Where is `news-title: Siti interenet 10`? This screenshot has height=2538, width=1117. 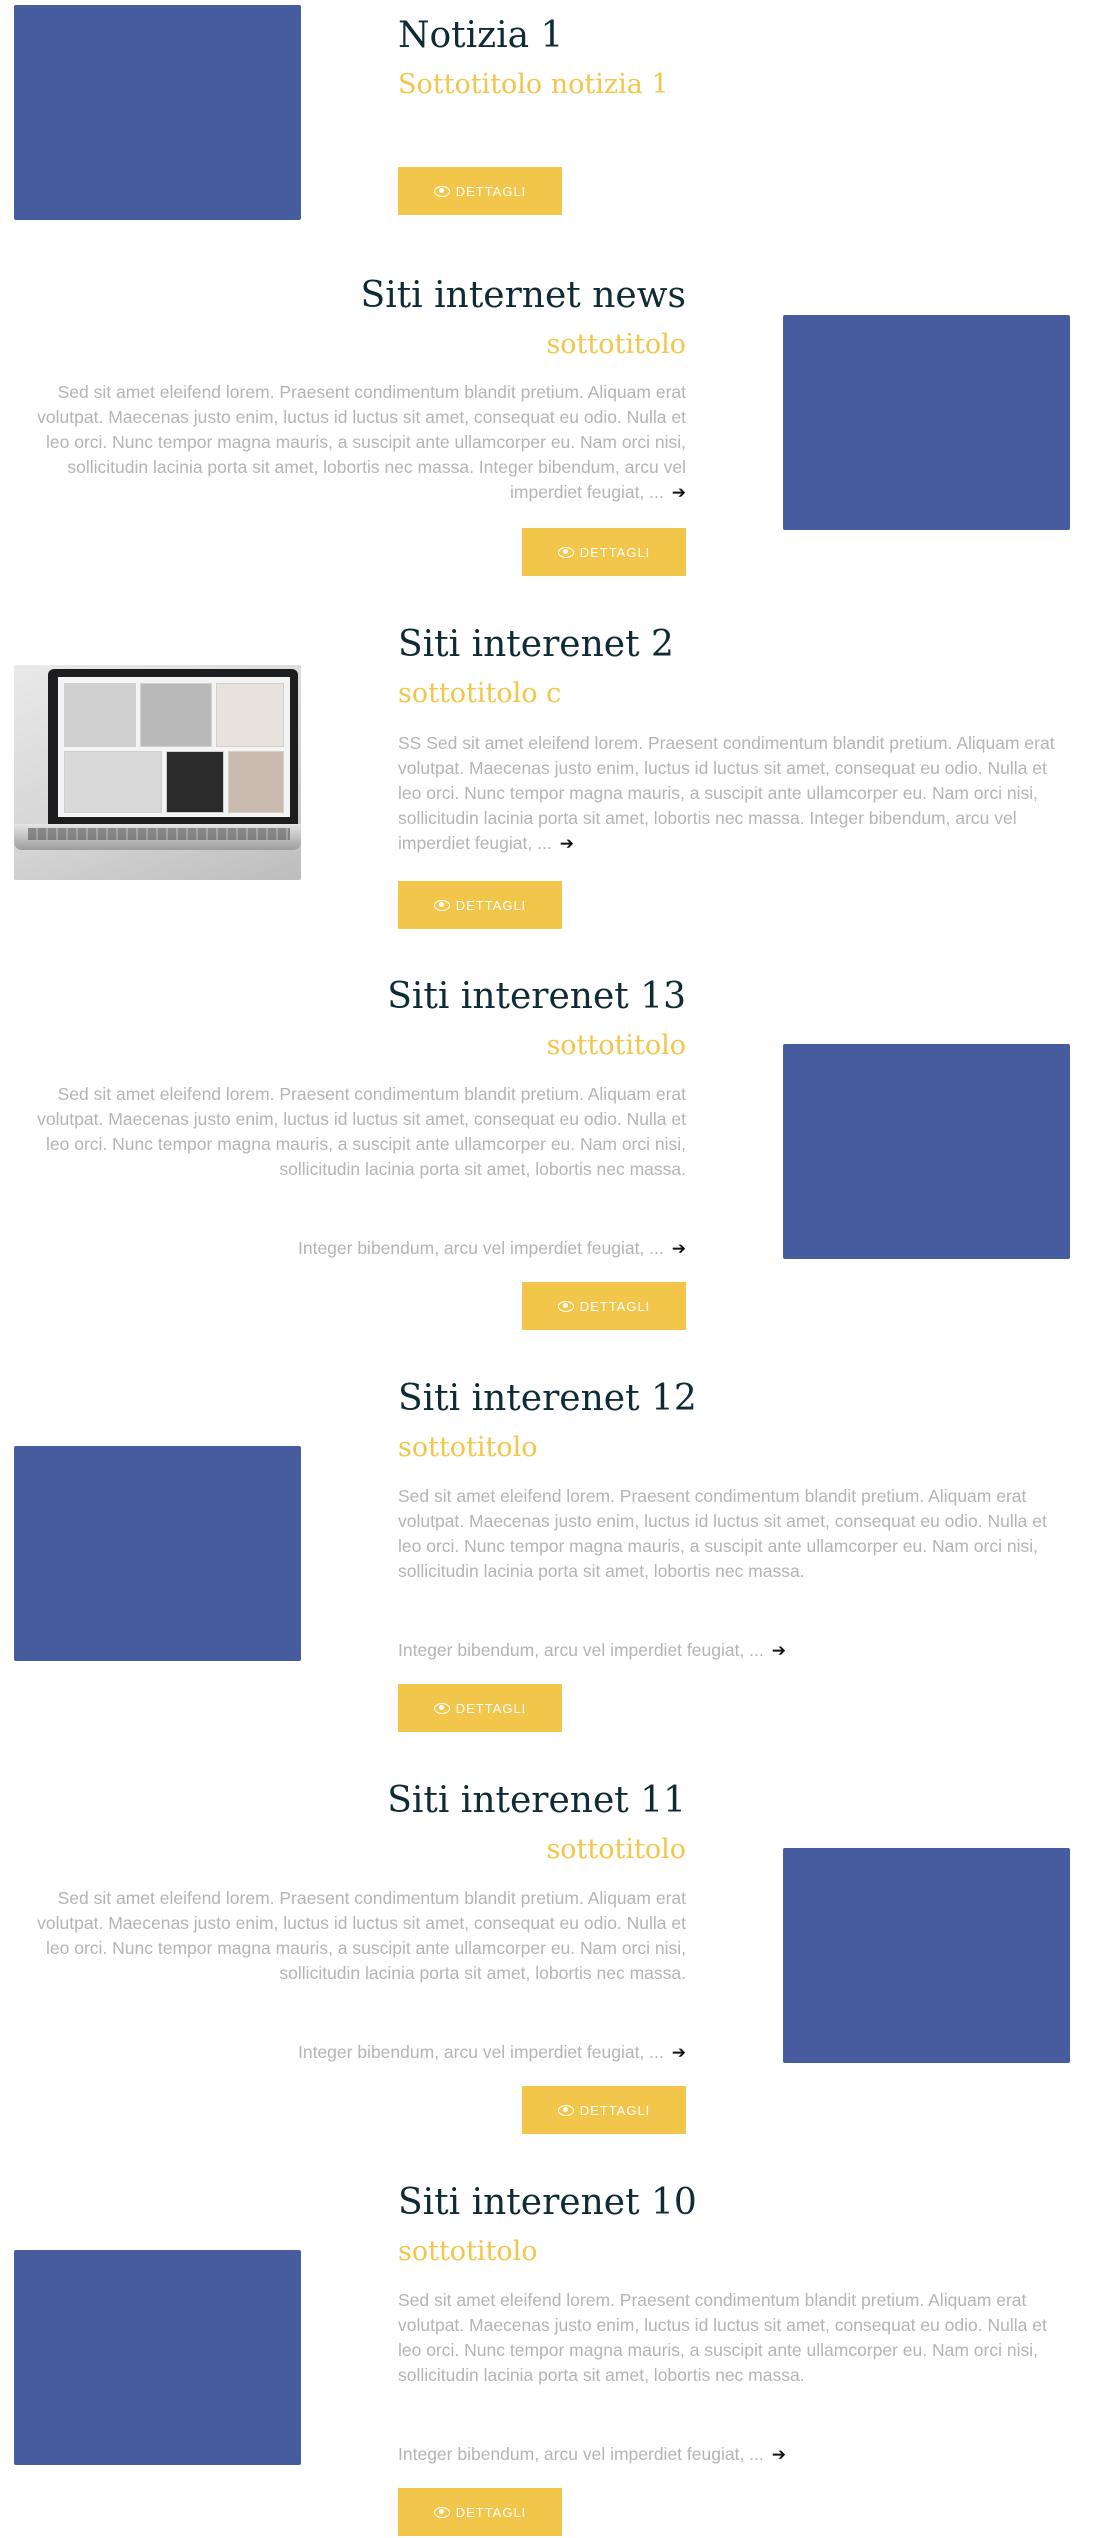 news-title: Siti interenet 10 is located at coordinates (547, 2203).